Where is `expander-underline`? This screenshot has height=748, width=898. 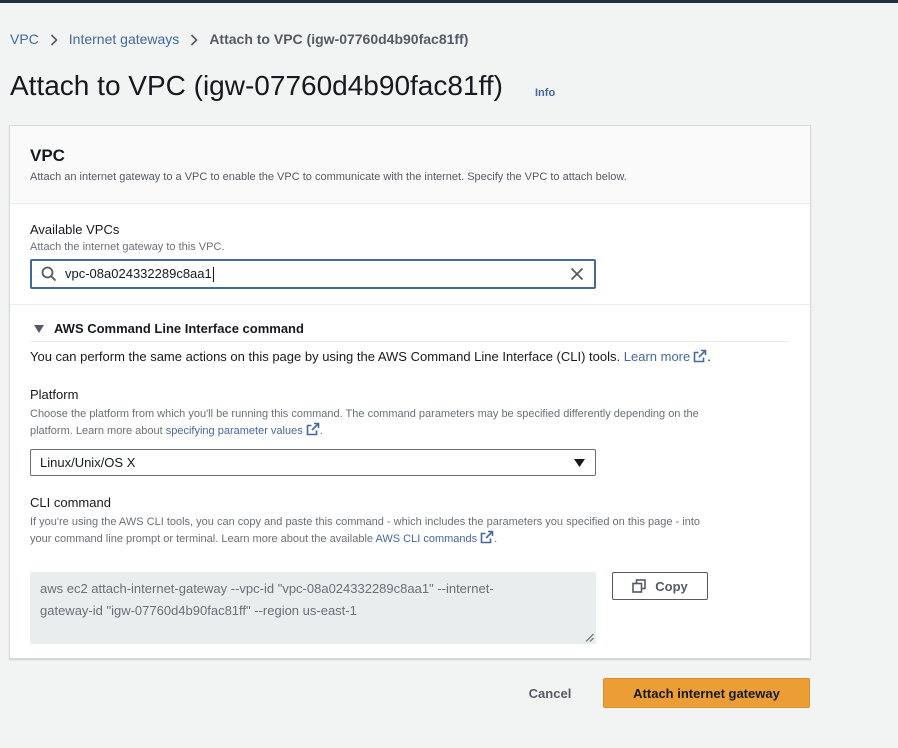 expander-underline is located at coordinates (410, 341).